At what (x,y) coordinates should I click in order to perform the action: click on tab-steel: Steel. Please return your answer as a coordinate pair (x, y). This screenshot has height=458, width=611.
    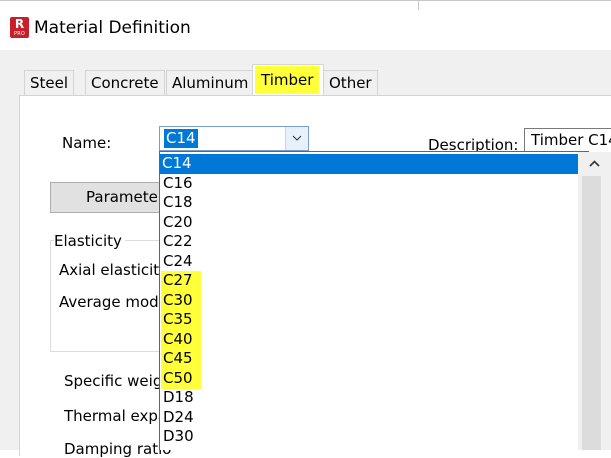
    Looking at the image, I should click on (49, 82).